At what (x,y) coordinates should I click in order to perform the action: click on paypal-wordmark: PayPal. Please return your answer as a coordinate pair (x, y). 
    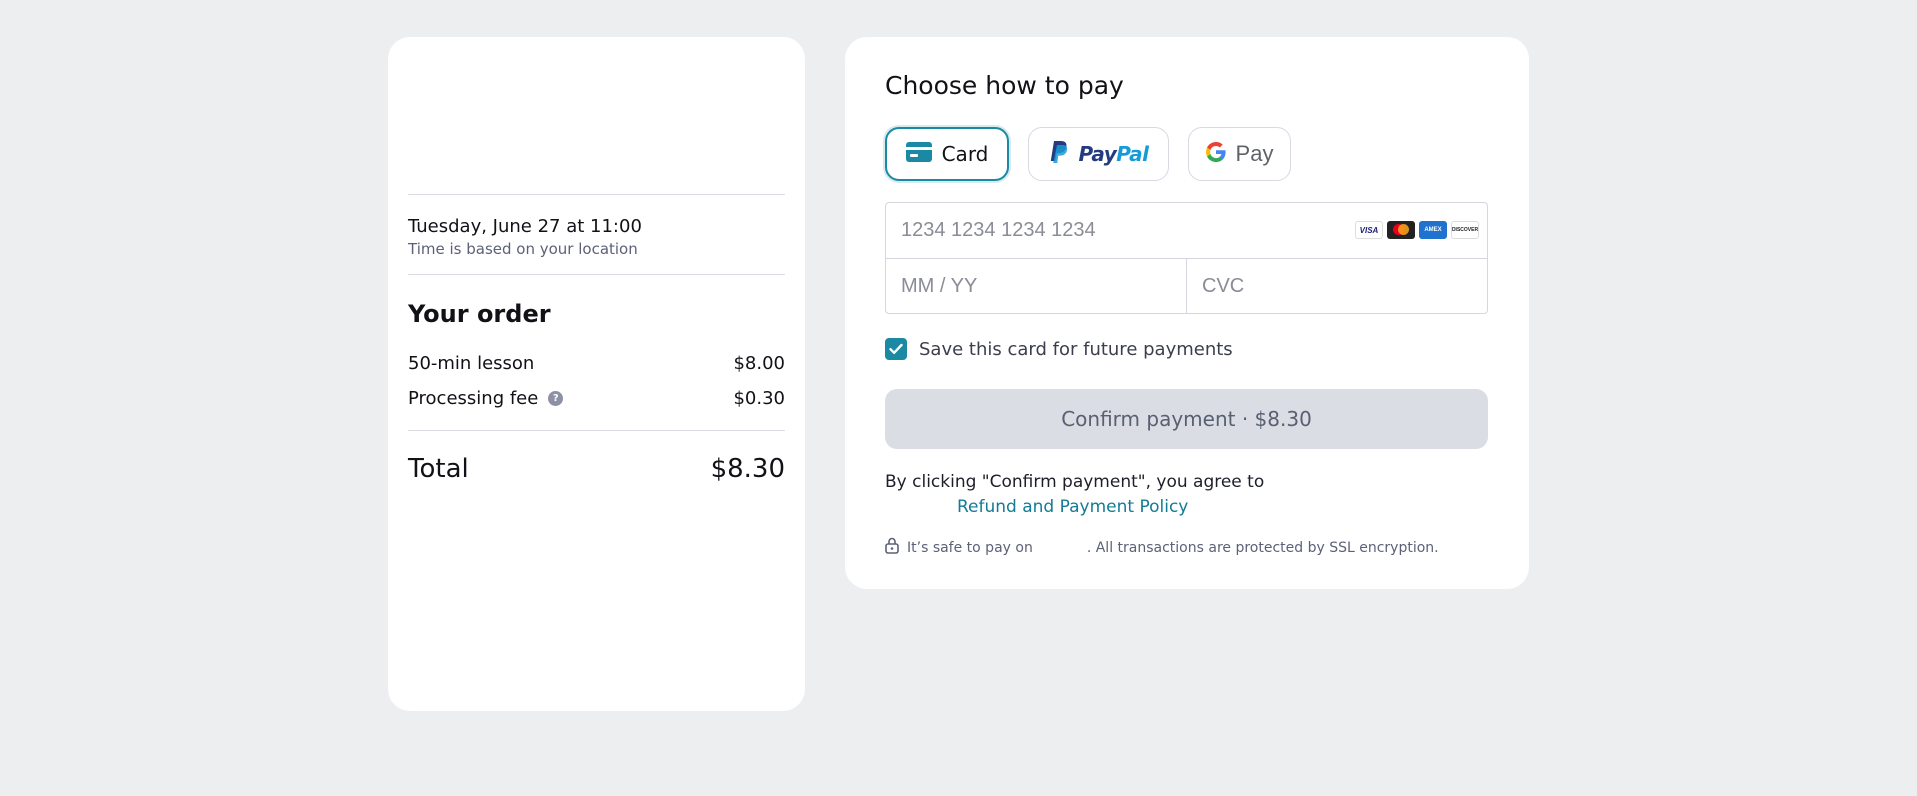
    Looking at the image, I should click on (1113, 154).